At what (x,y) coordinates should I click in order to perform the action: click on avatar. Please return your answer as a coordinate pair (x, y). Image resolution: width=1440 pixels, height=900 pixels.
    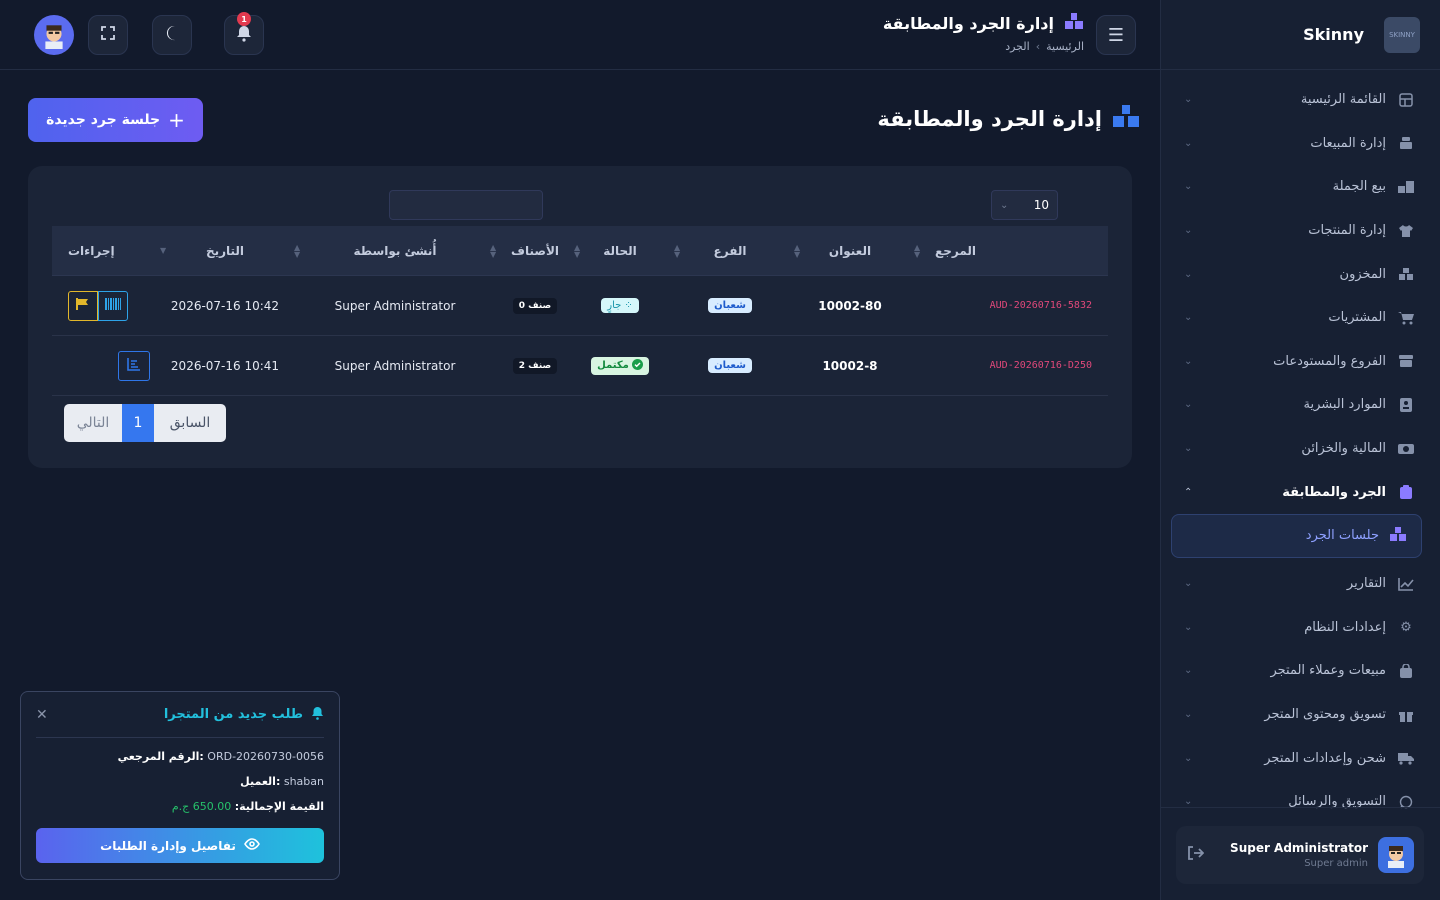
    Looking at the image, I should click on (54, 35).